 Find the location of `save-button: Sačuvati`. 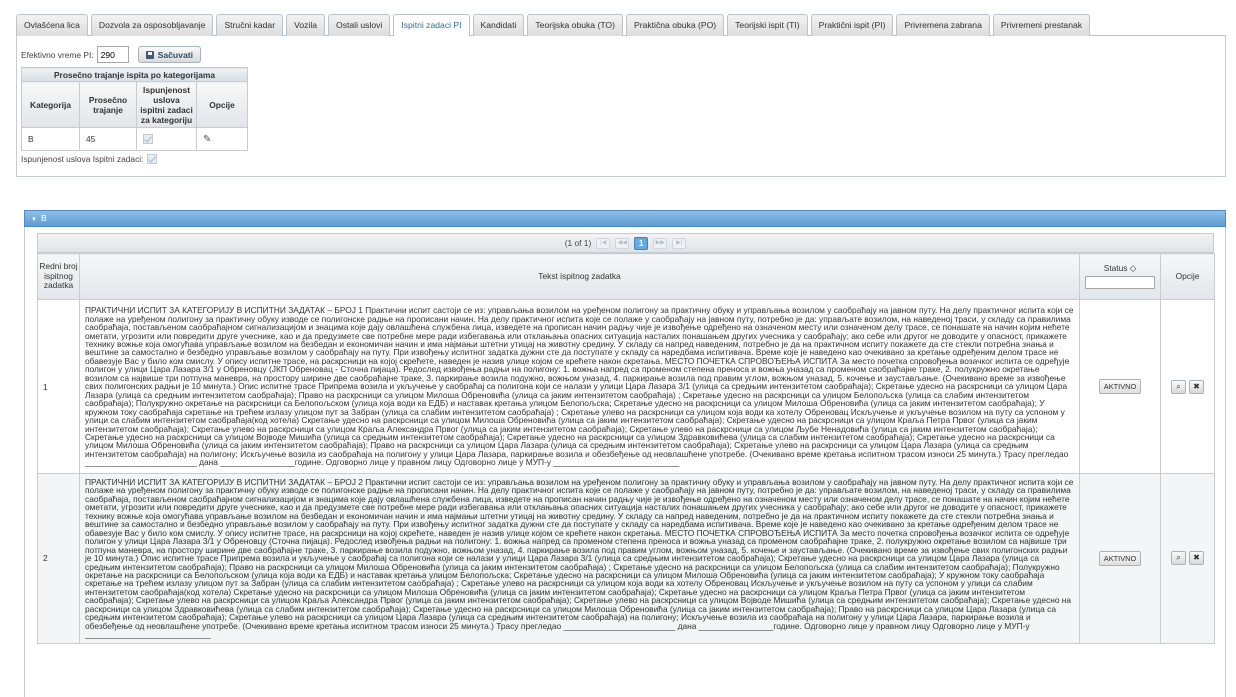

save-button: Sačuvati is located at coordinates (169, 54).